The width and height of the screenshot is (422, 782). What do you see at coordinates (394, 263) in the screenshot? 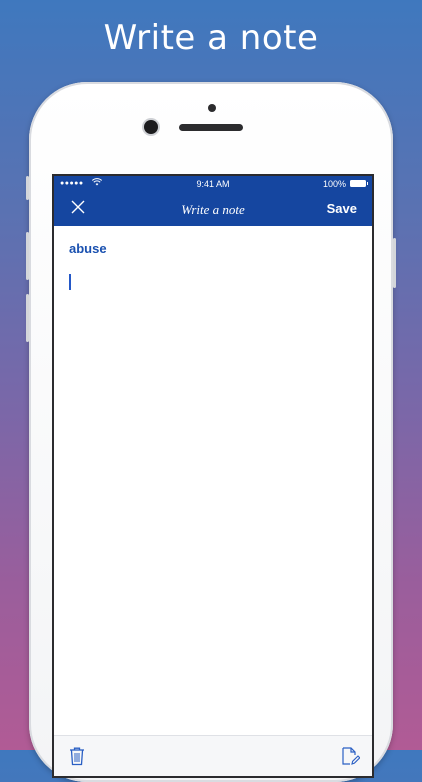
I see `power-button` at bounding box center [394, 263].